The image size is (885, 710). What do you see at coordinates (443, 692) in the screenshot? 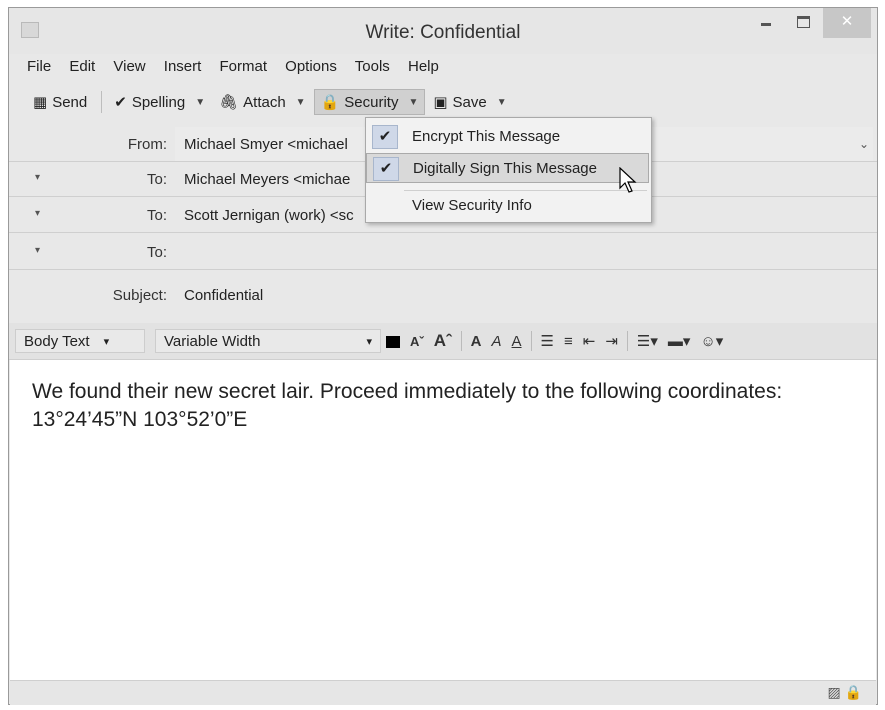
I see `status-bar: ▨ 🔒` at bounding box center [443, 692].